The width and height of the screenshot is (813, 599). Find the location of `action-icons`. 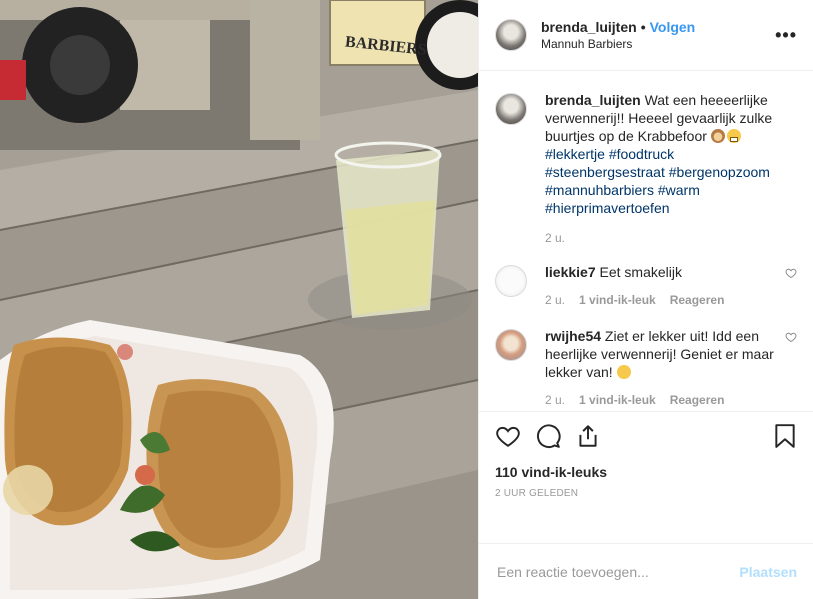

action-icons is located at coordinates (646, 436).